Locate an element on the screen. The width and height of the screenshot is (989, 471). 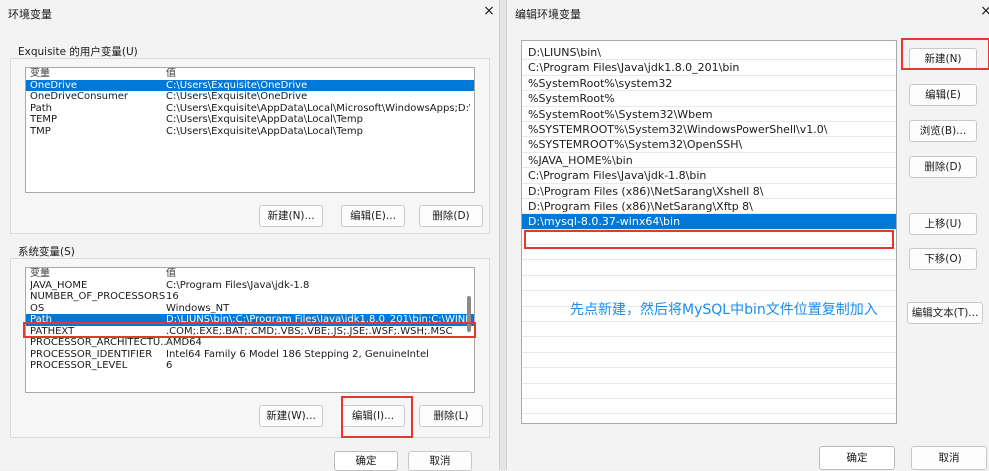
titlebar: 环境变量 × is located at coordinates (249, 13).